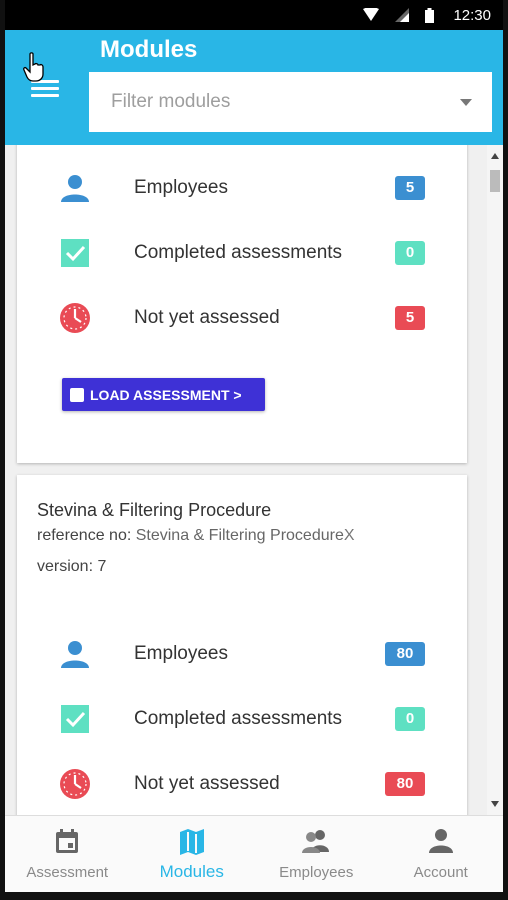  What do you see at coordinates (254, 15) in the screenshot?
I see `status-bar: 12:30` at bounding box center [254, 15].